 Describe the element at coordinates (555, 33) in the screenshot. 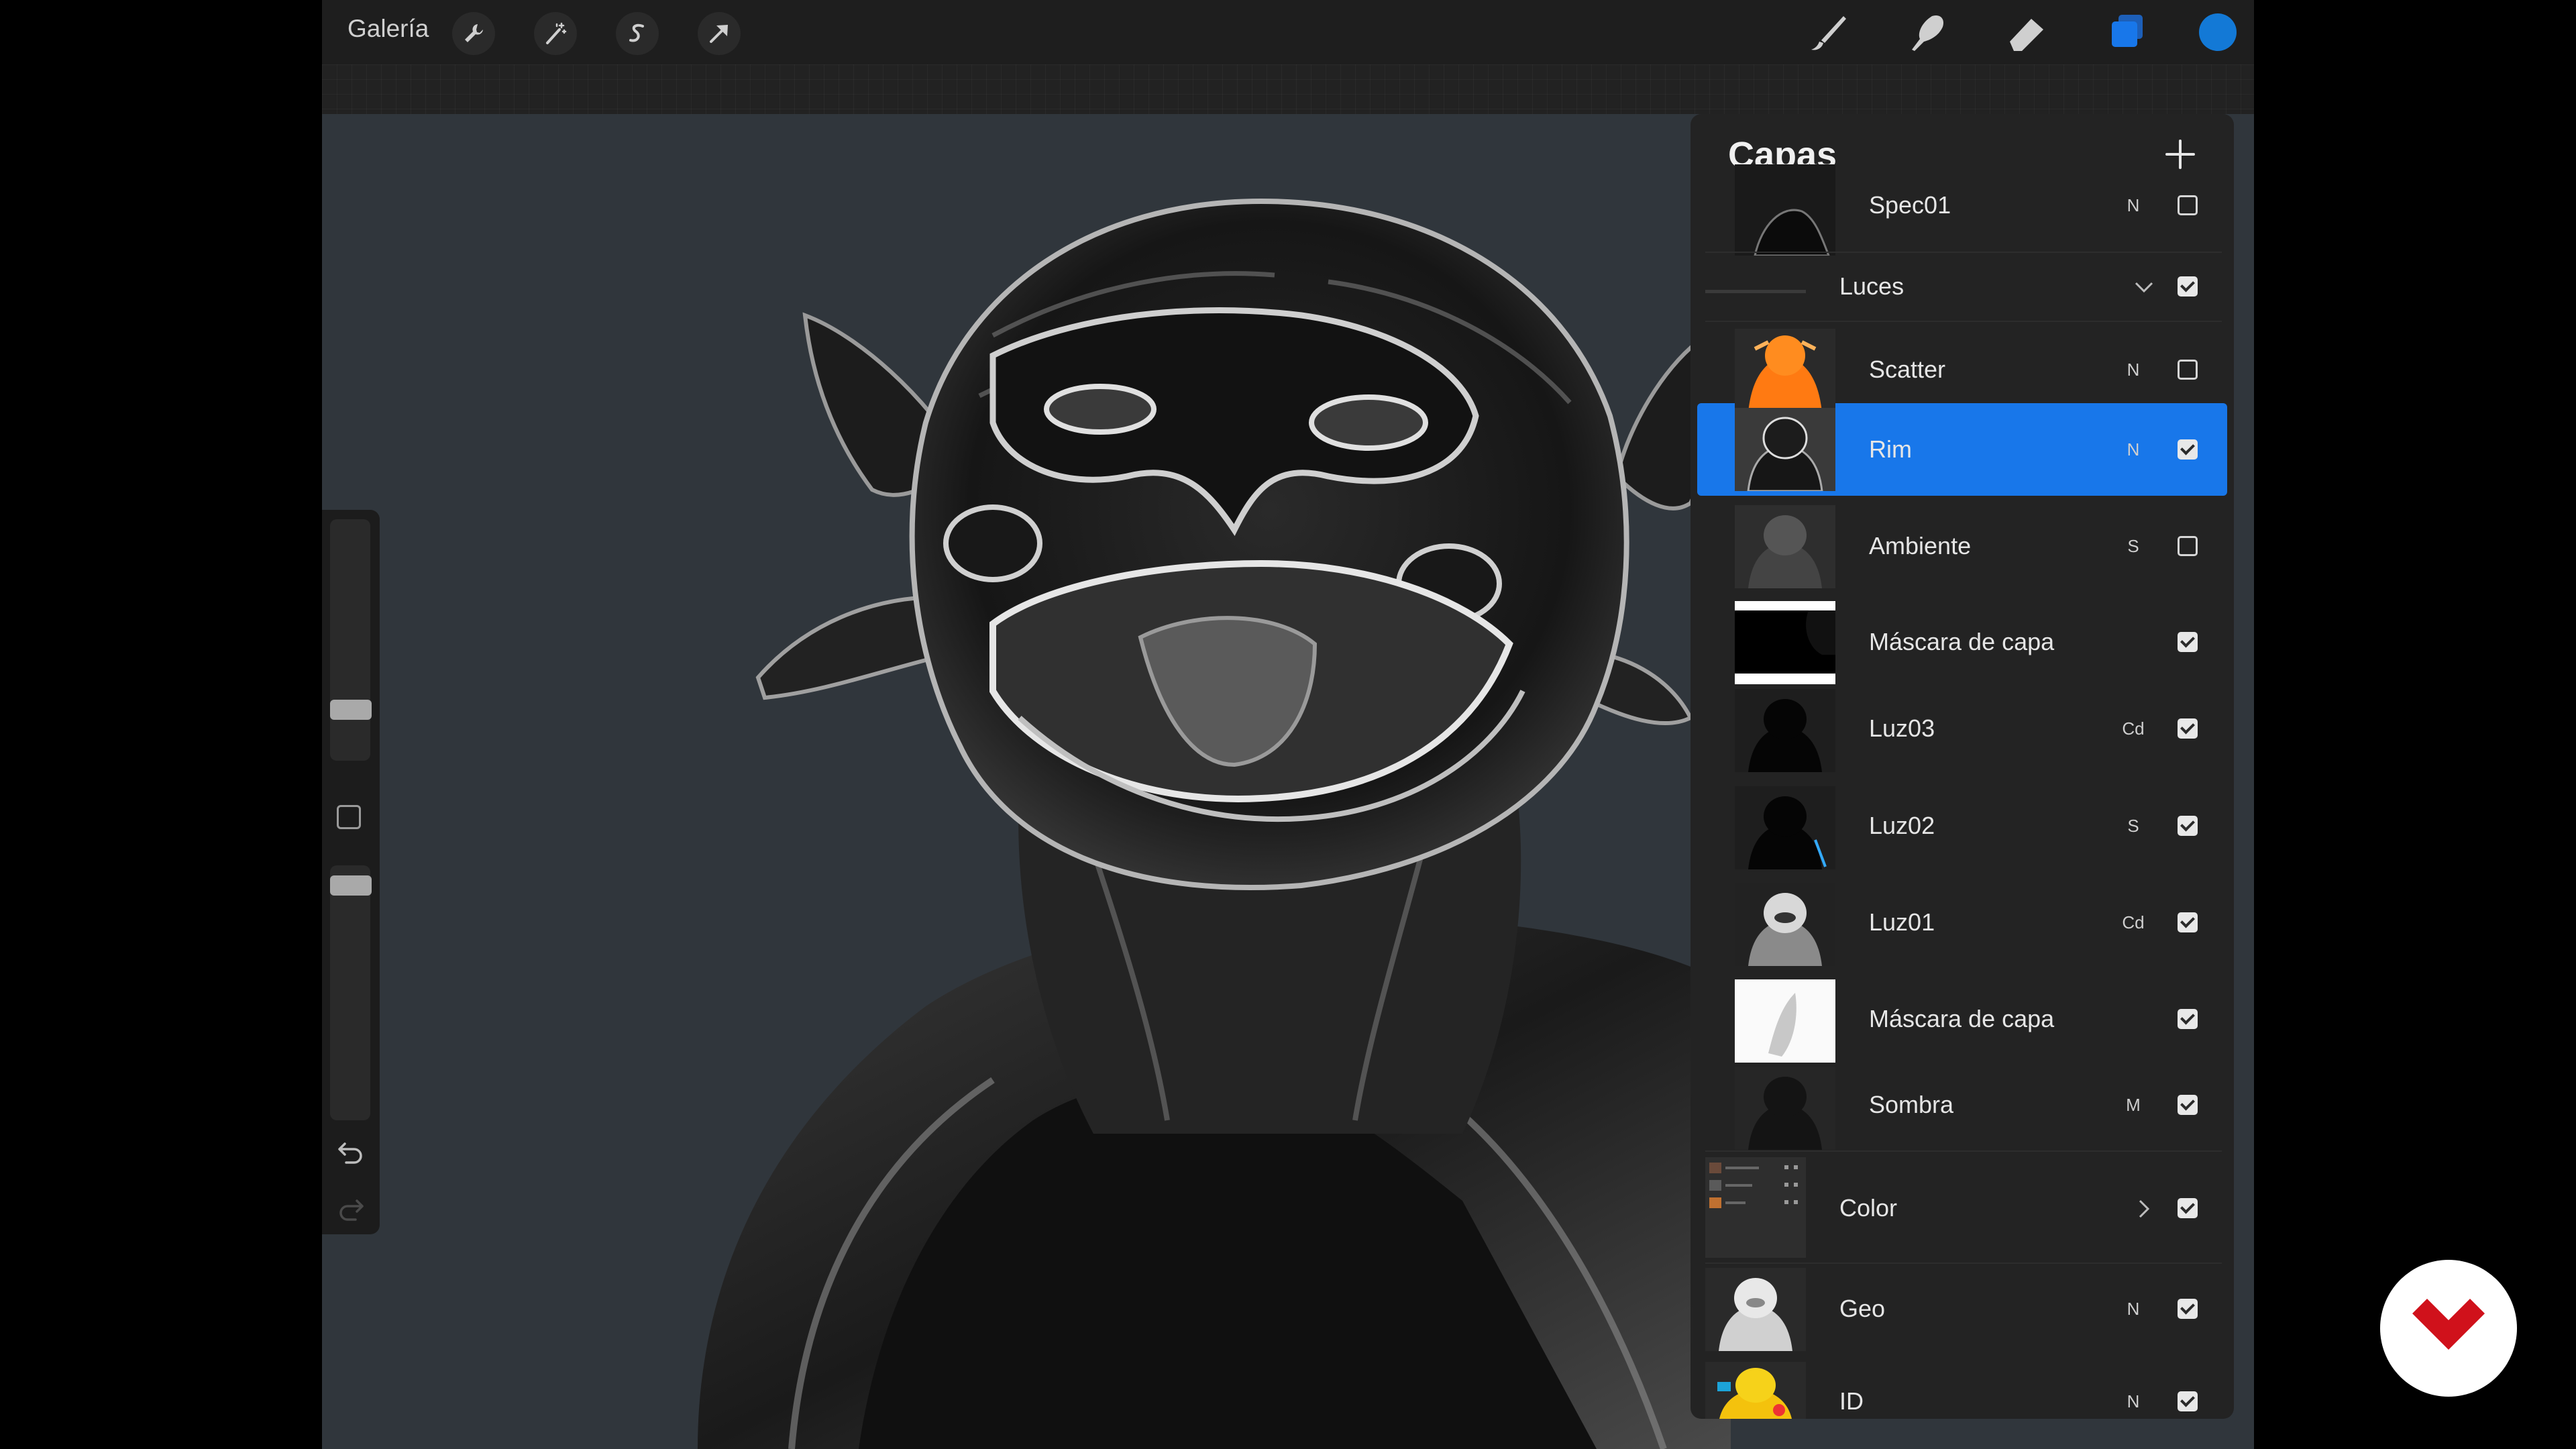

I see `magic-wand-icon` at that location.